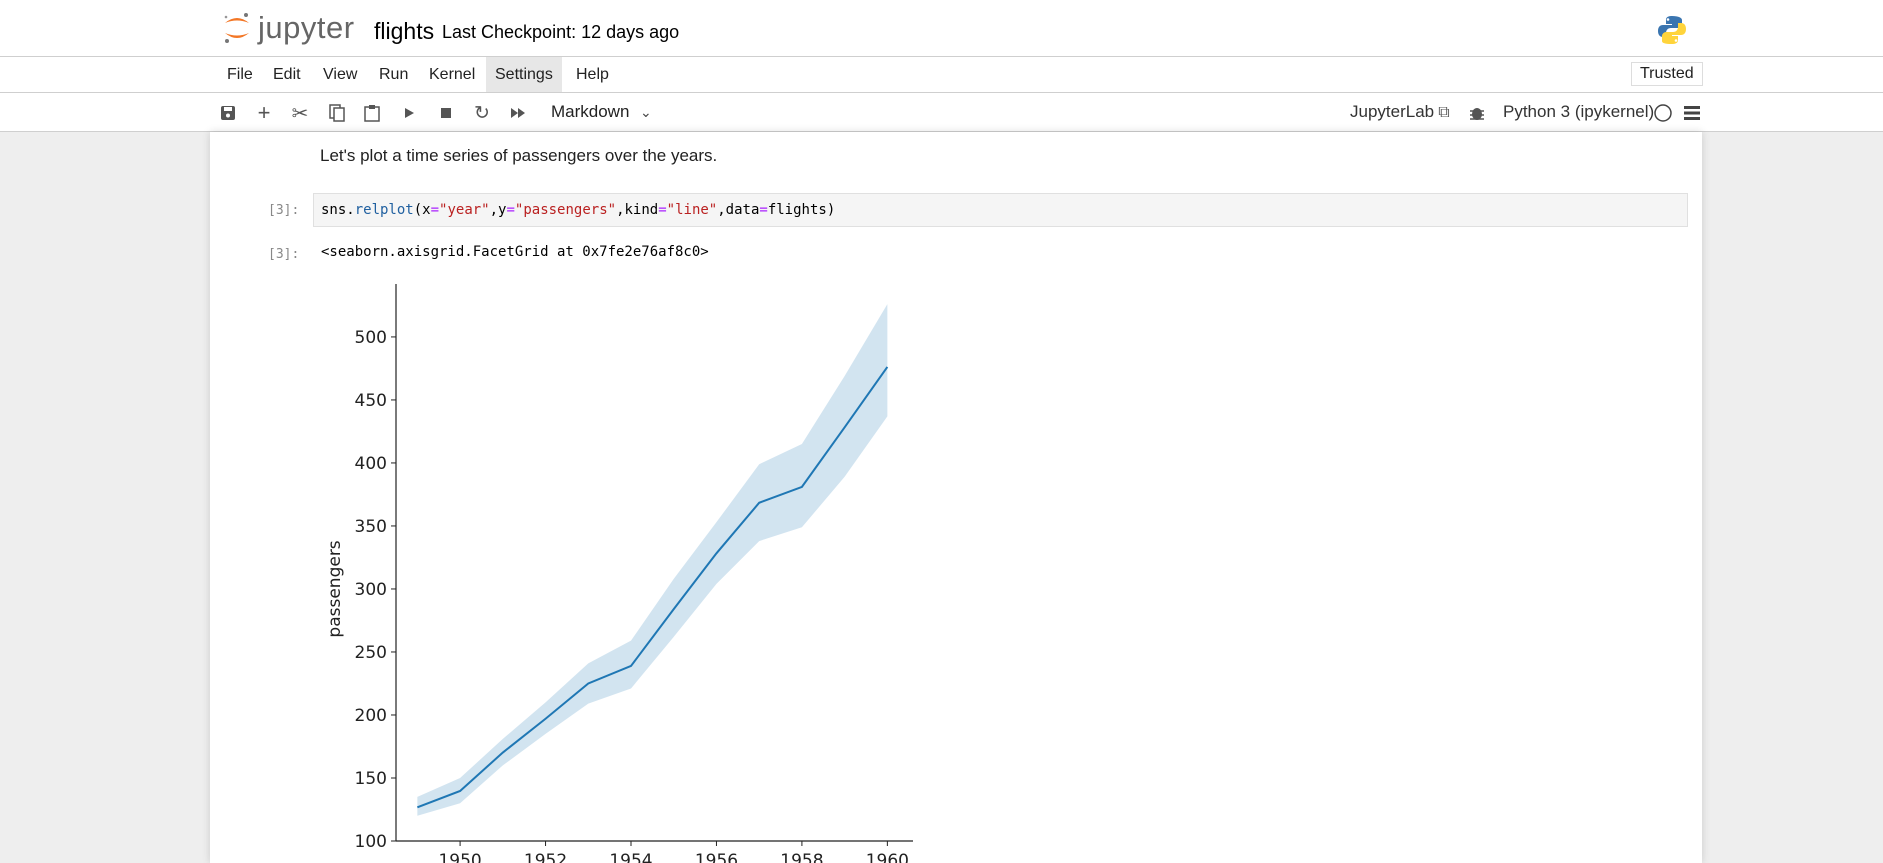 The width and height of the screenshot is (1883, 863). What do you see at coordinates (264, 112) in the screenshot?
I see `add-cell-icon: +` at bounding box center [264, 112].